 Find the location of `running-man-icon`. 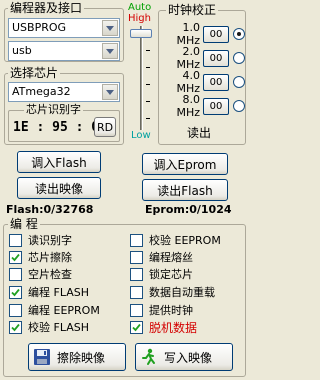

running-man-icon is located at coordinates (148, 356).